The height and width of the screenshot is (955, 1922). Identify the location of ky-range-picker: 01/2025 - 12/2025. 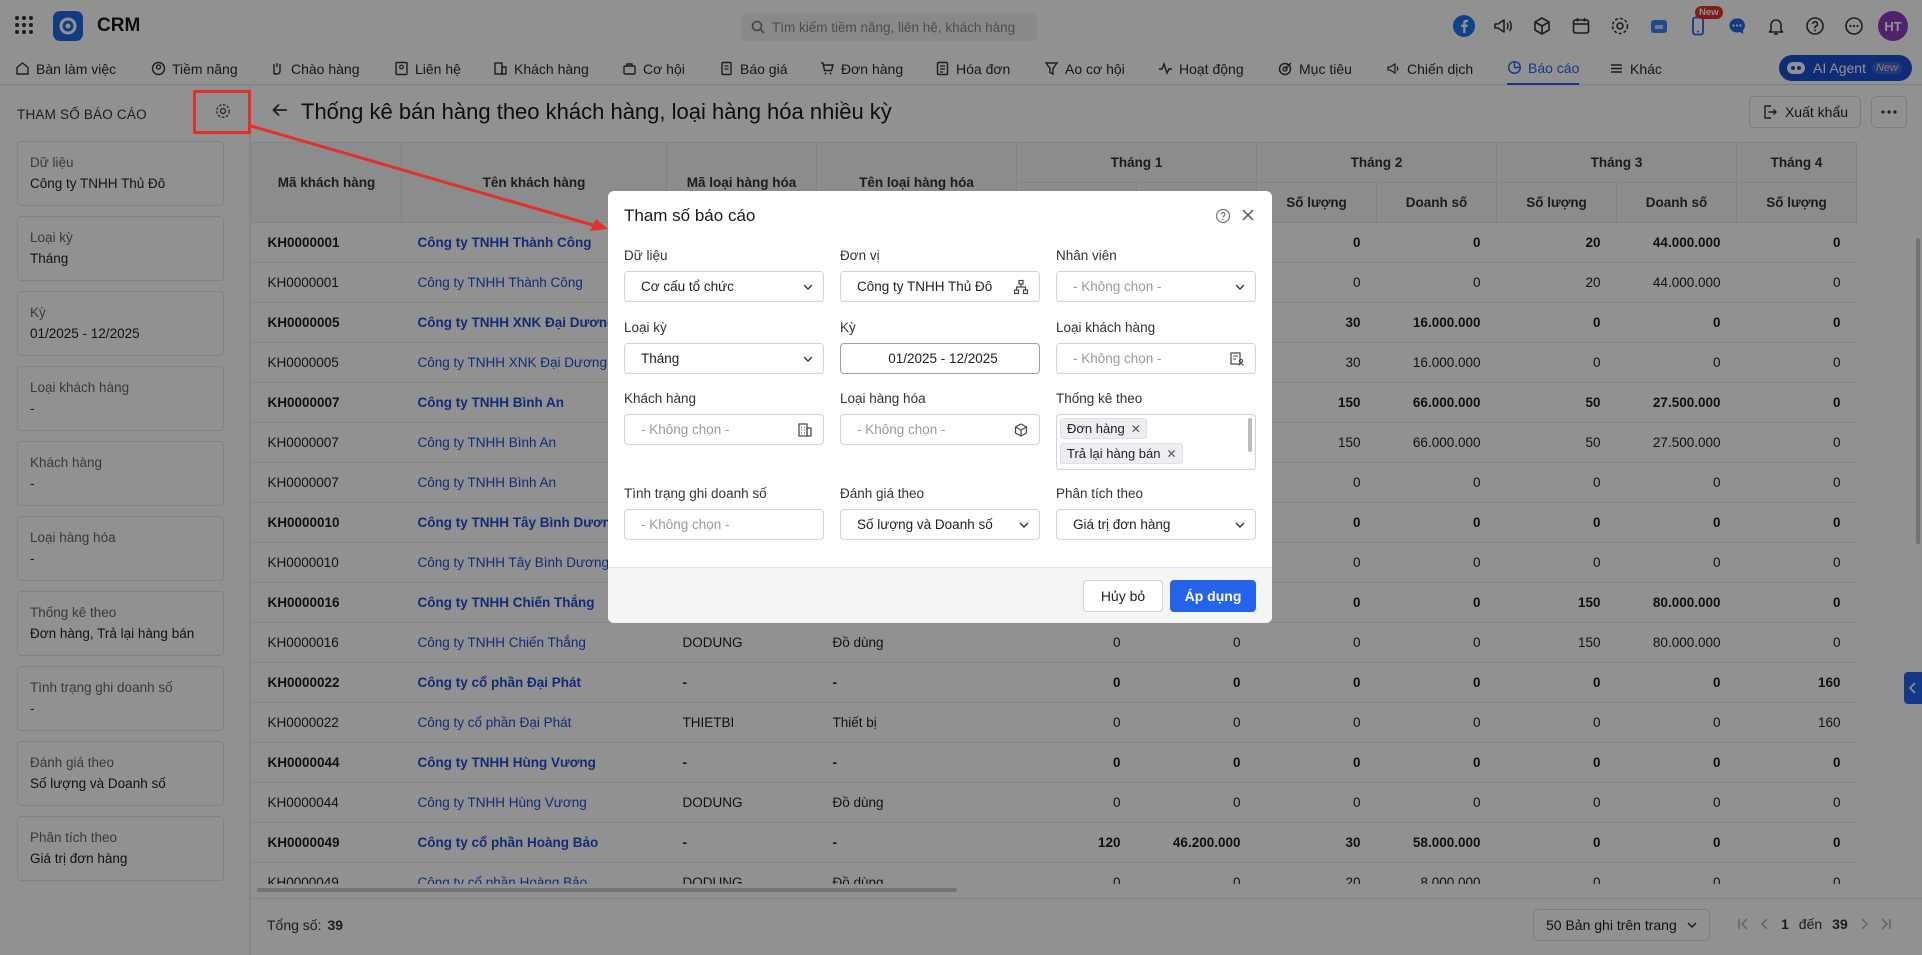
(940, 358).